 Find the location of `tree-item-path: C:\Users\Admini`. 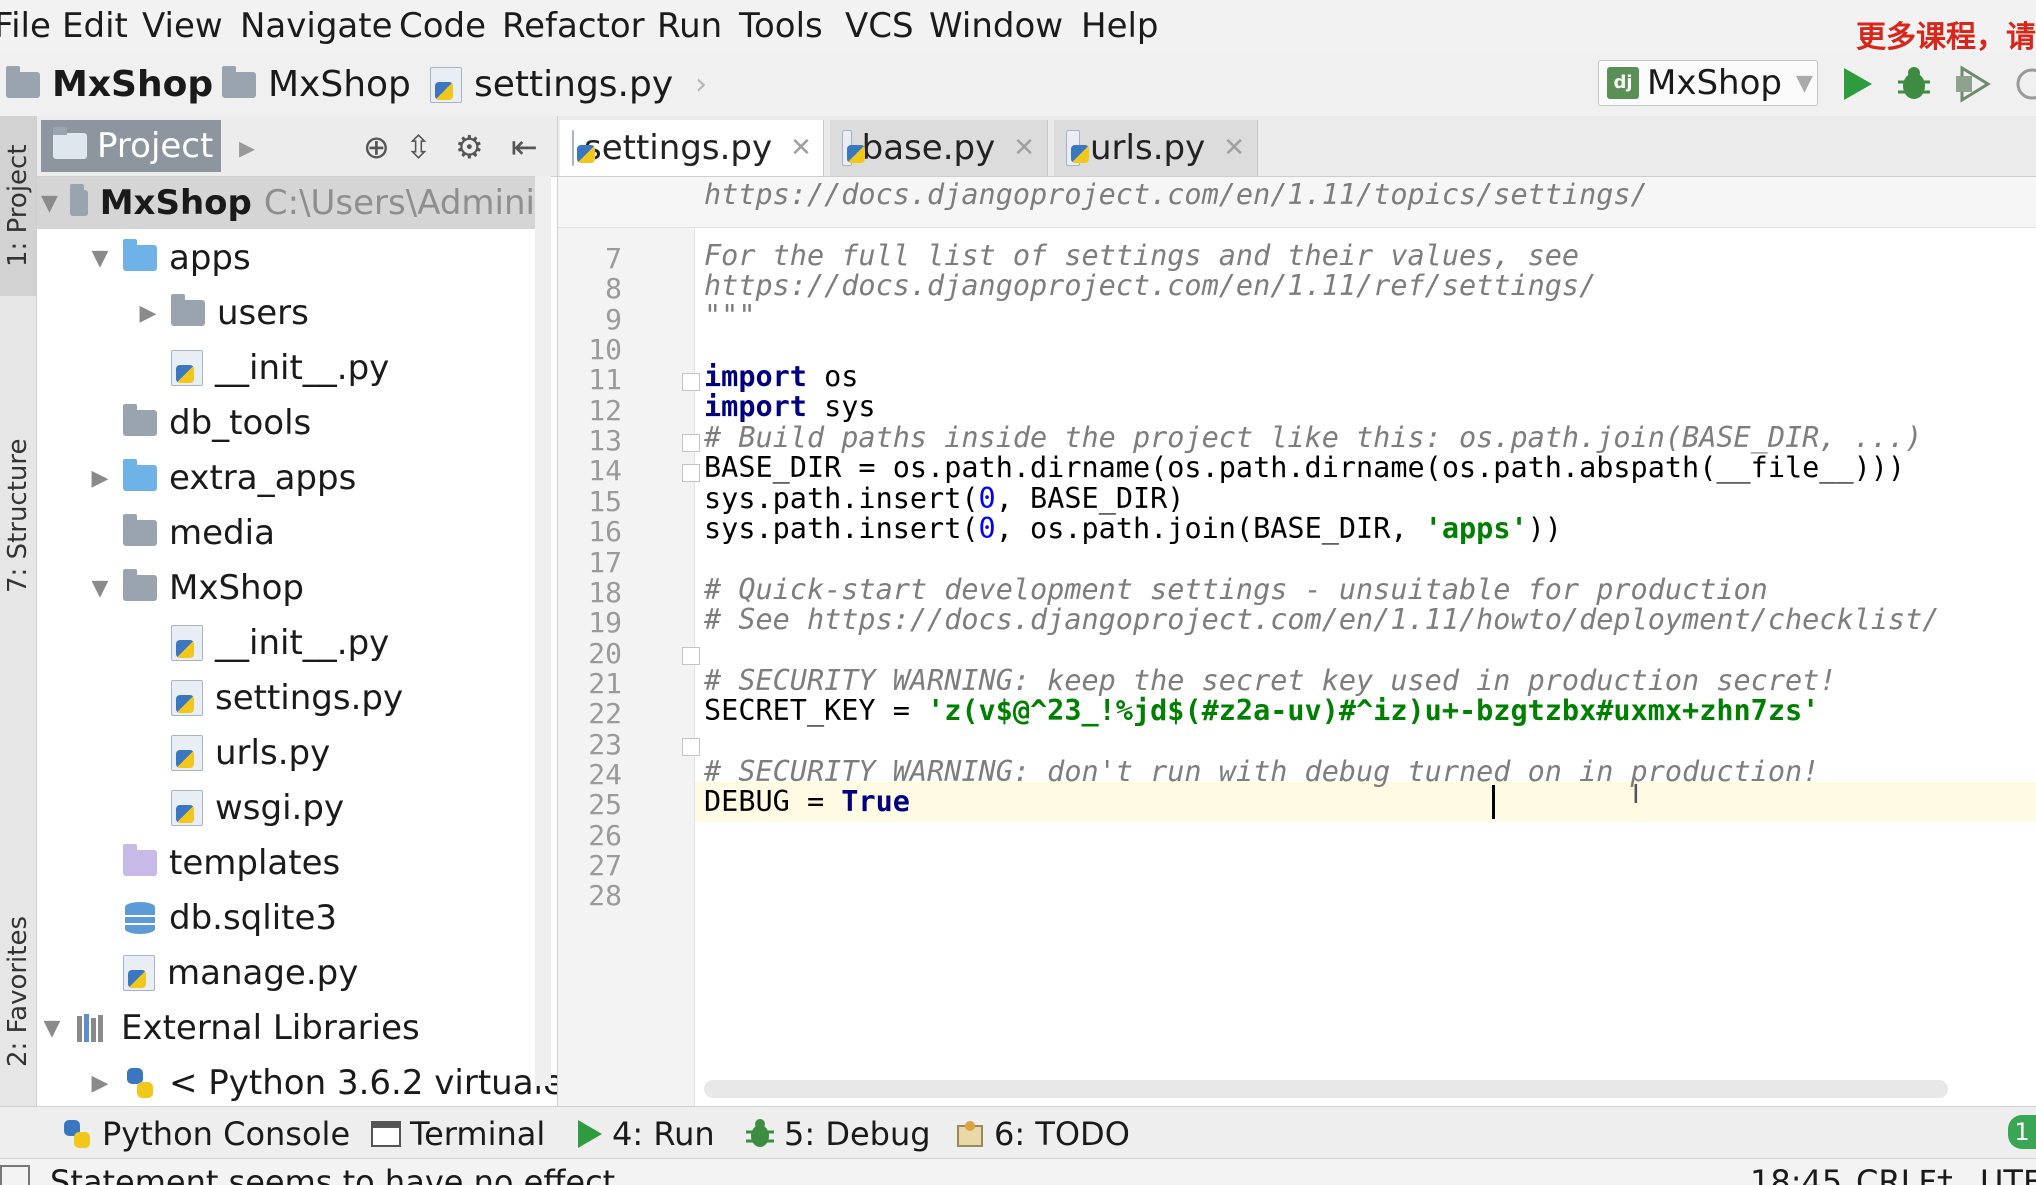

tree-item-path: C:\Users\Admini is located at coordinates (399, 203).